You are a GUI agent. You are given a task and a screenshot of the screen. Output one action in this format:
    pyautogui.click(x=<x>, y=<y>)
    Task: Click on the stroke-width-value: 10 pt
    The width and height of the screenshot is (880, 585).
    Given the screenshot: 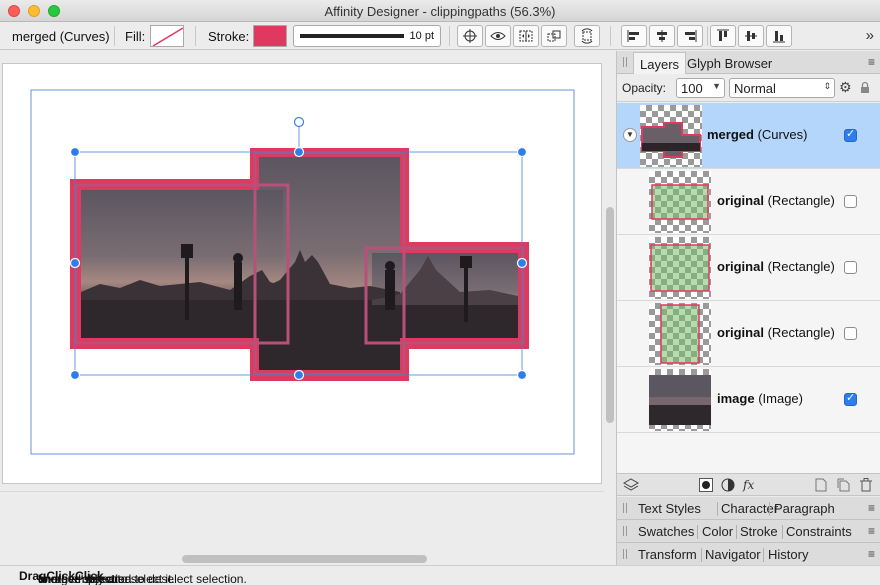 What is the action you would take?
    pyautogui.click(x=421, y=36)
    